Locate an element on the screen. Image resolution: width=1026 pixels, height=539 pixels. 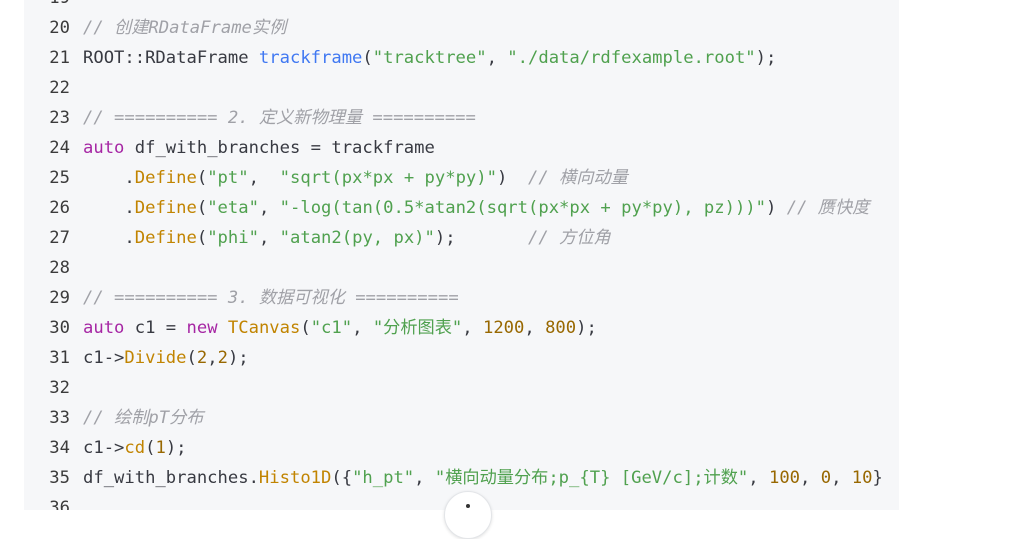
code-token-number: 100 is located at coordinates (784, 478).